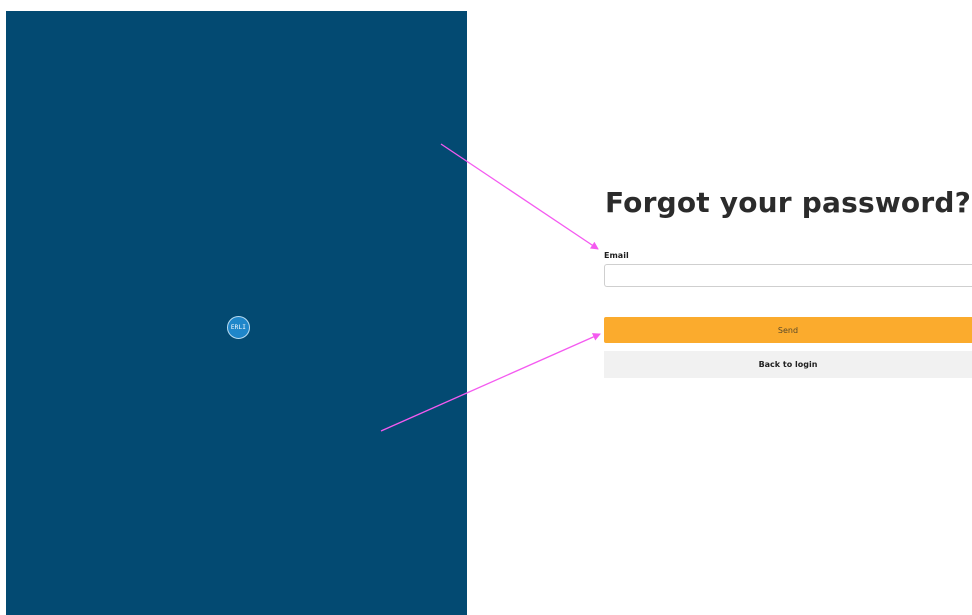  I want to click on logo-text: ERLI, so click(238, 327).